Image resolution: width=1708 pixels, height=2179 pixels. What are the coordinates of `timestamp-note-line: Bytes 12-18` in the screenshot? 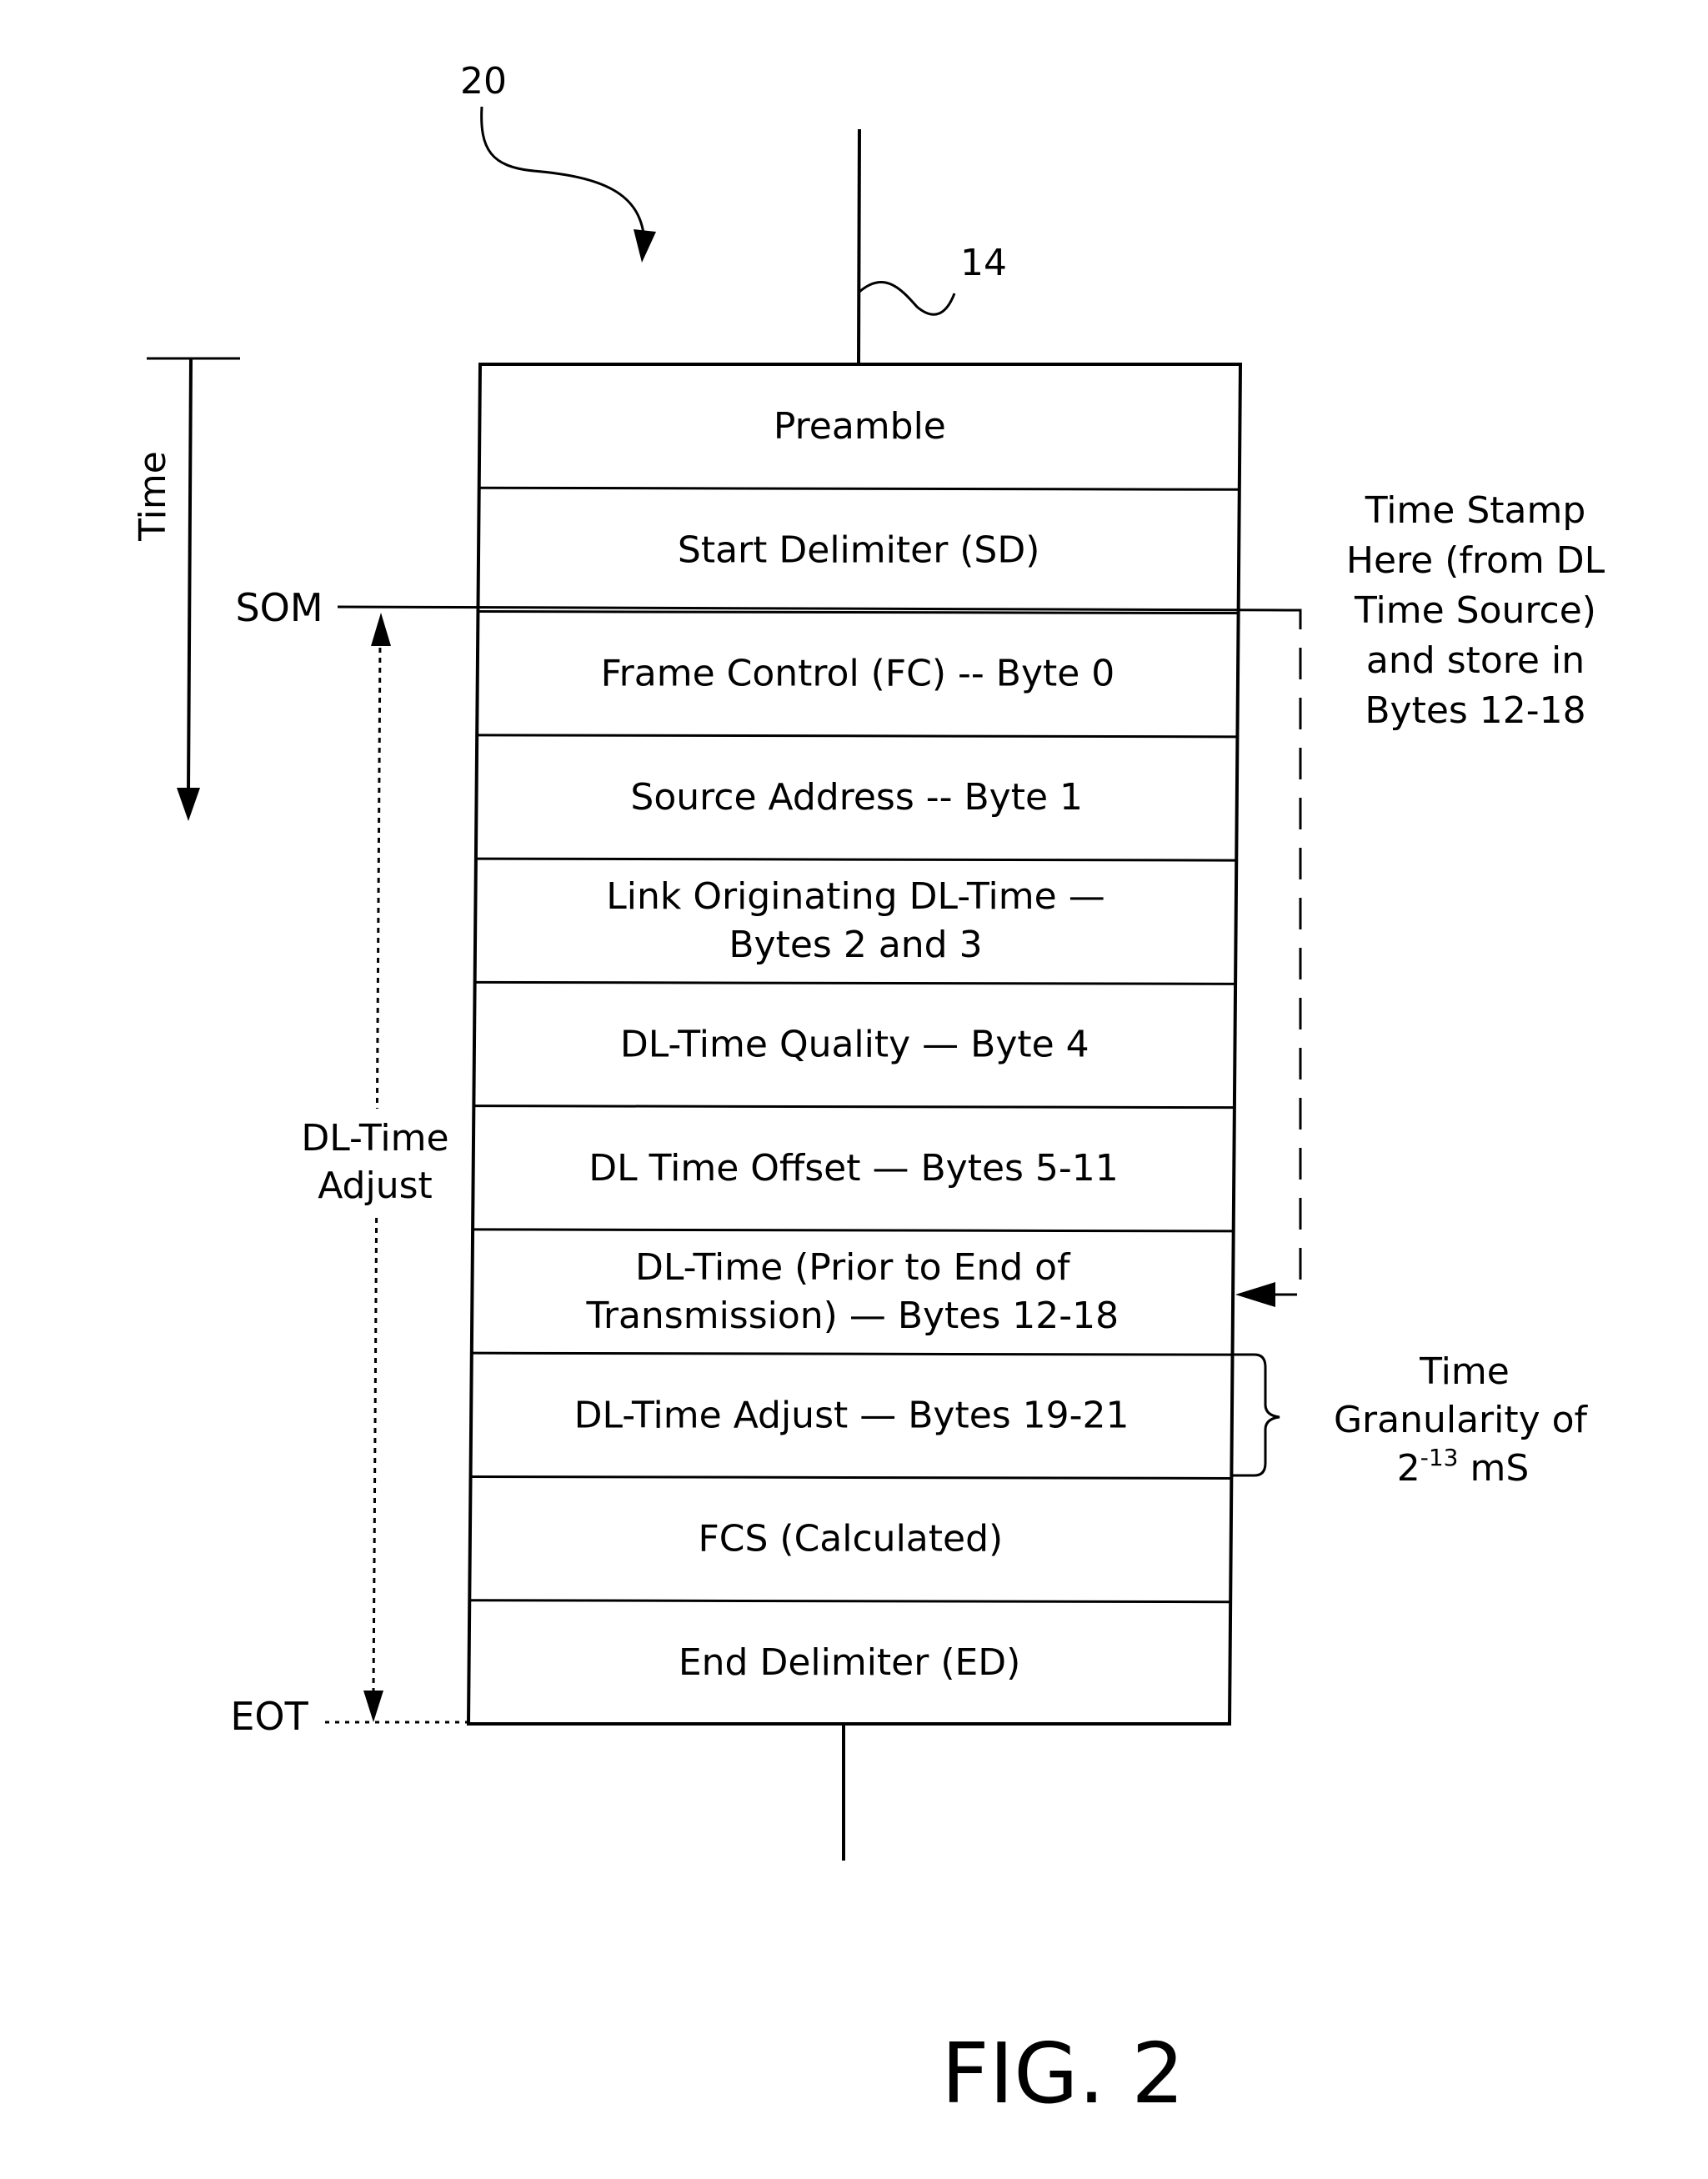 It's located at (1475, 711).